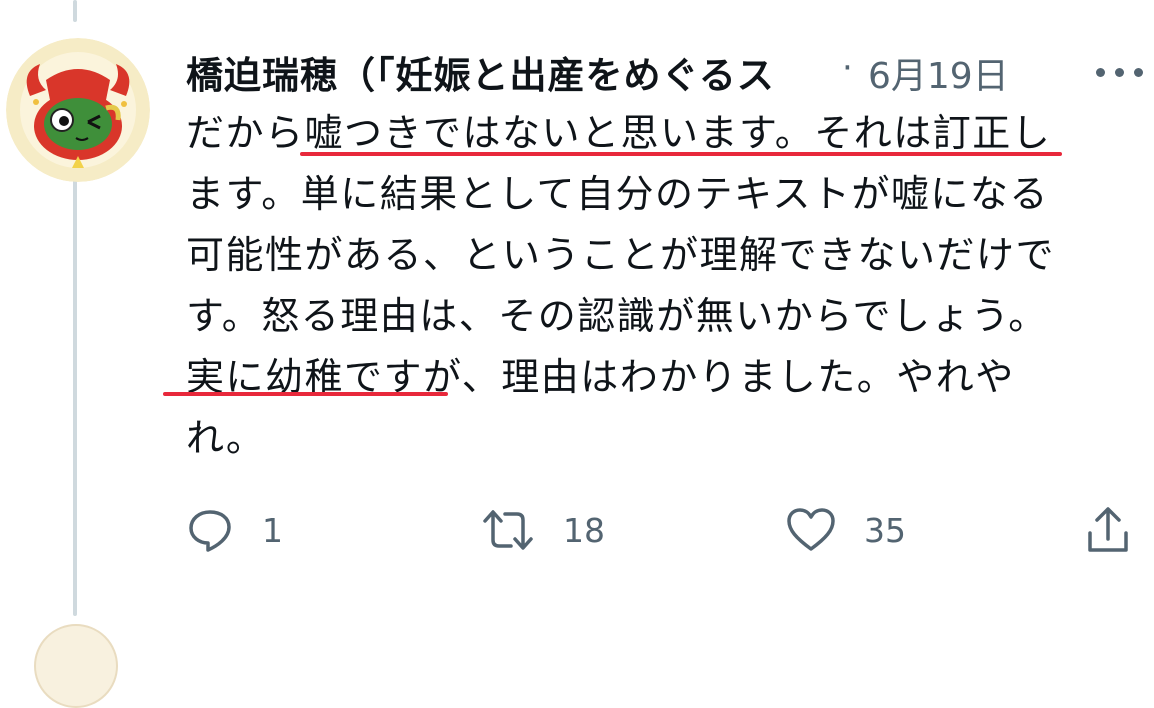 This screenshot has width=1154, height=708. I want to click on tweet-text-line: す。怒る理由は、その認識が無いからでしょう。, so click(617, 316).